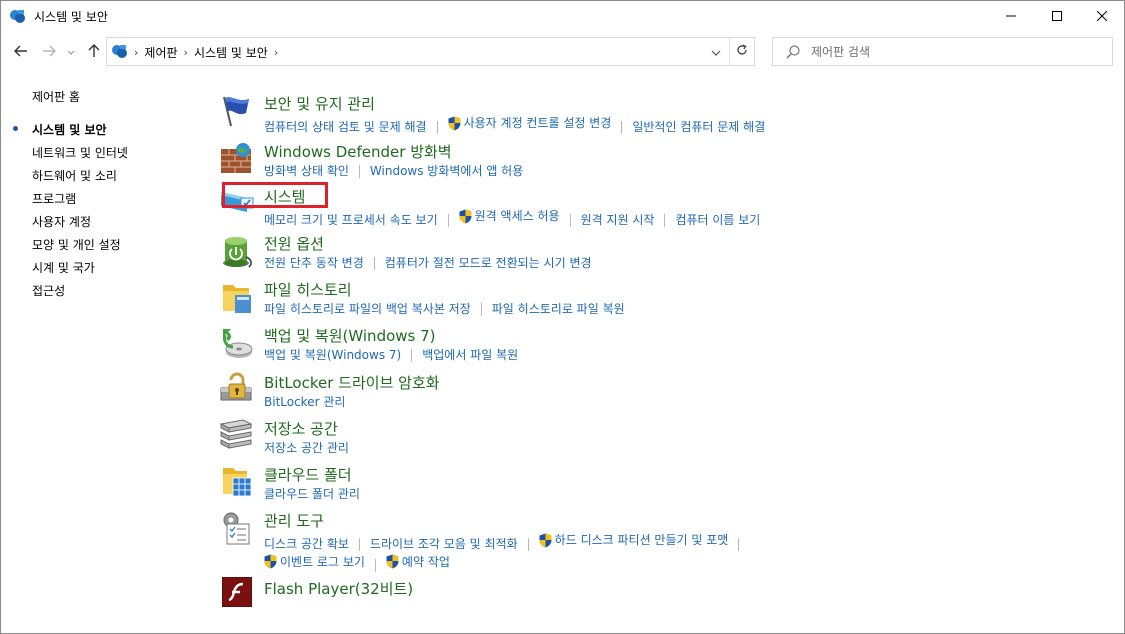 This screenshot has width=1125, height=634. I want to click on section-title-link: 저장소 공간, so click(301, 428).